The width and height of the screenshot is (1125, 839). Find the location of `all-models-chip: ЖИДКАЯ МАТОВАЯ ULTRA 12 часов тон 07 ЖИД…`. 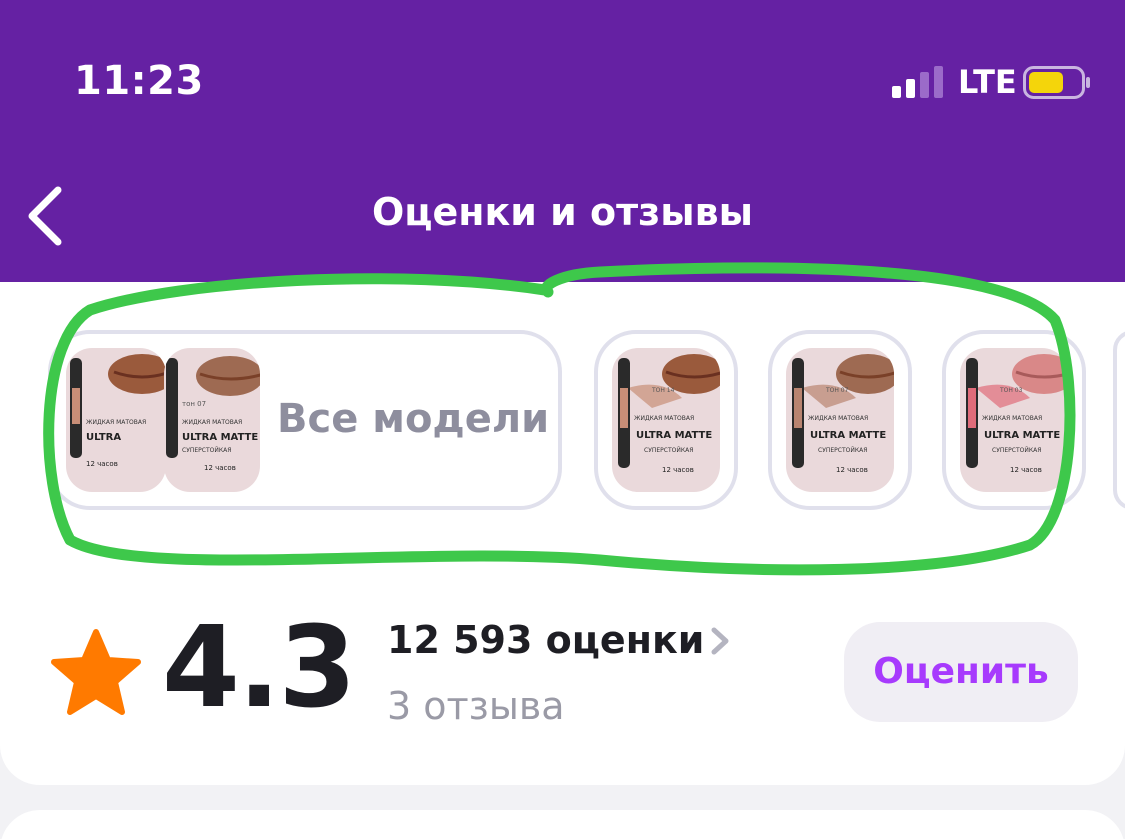

all-models-chip: ЖИДКАЯ МАТОВАЯ ULTRA 12 часов тон 07 ЖИД… is located at coordinates (305, 420).